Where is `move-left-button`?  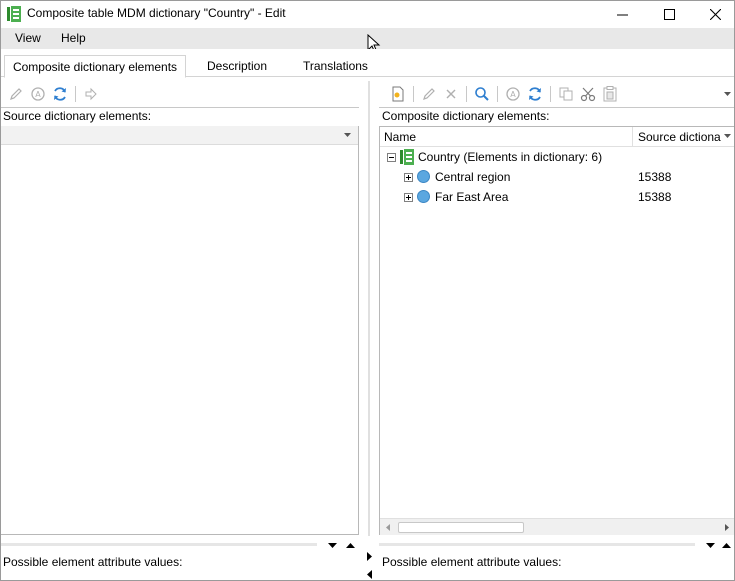 move-left-button is located at coordinates (369, 574).